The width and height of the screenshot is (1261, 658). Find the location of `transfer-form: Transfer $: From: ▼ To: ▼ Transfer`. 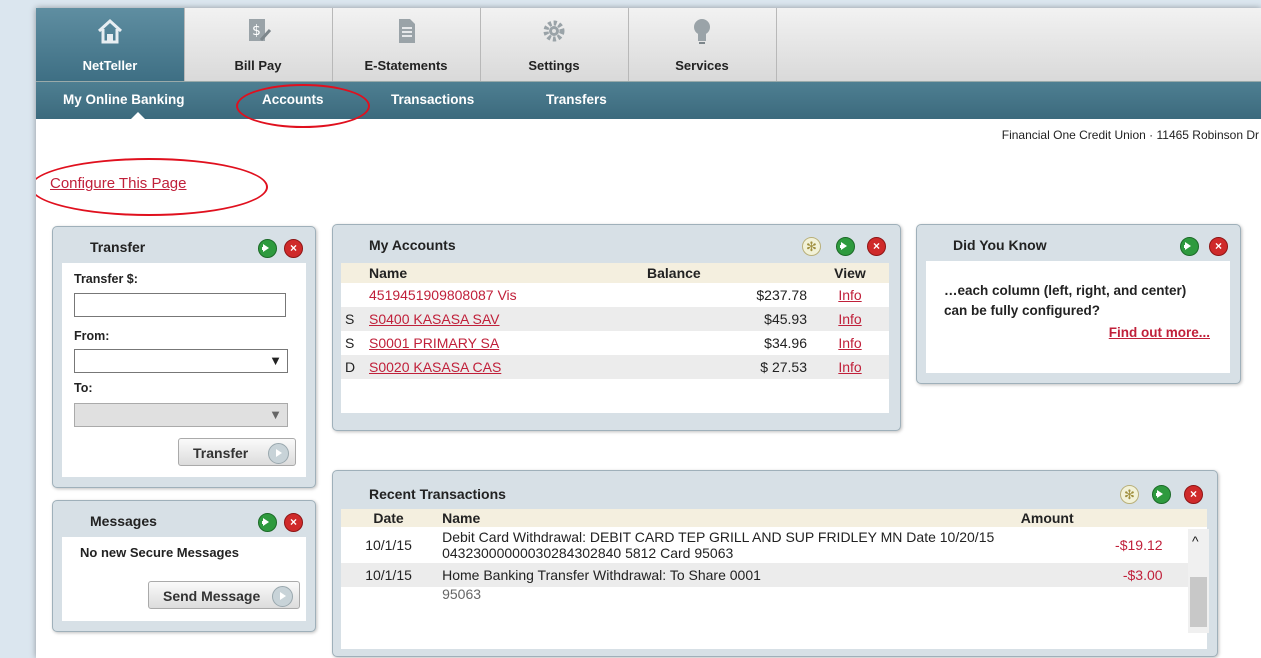

transfer-form: Transfer $: From: ▼ To: ▼ Transfer is located at coordinates (184, 370).